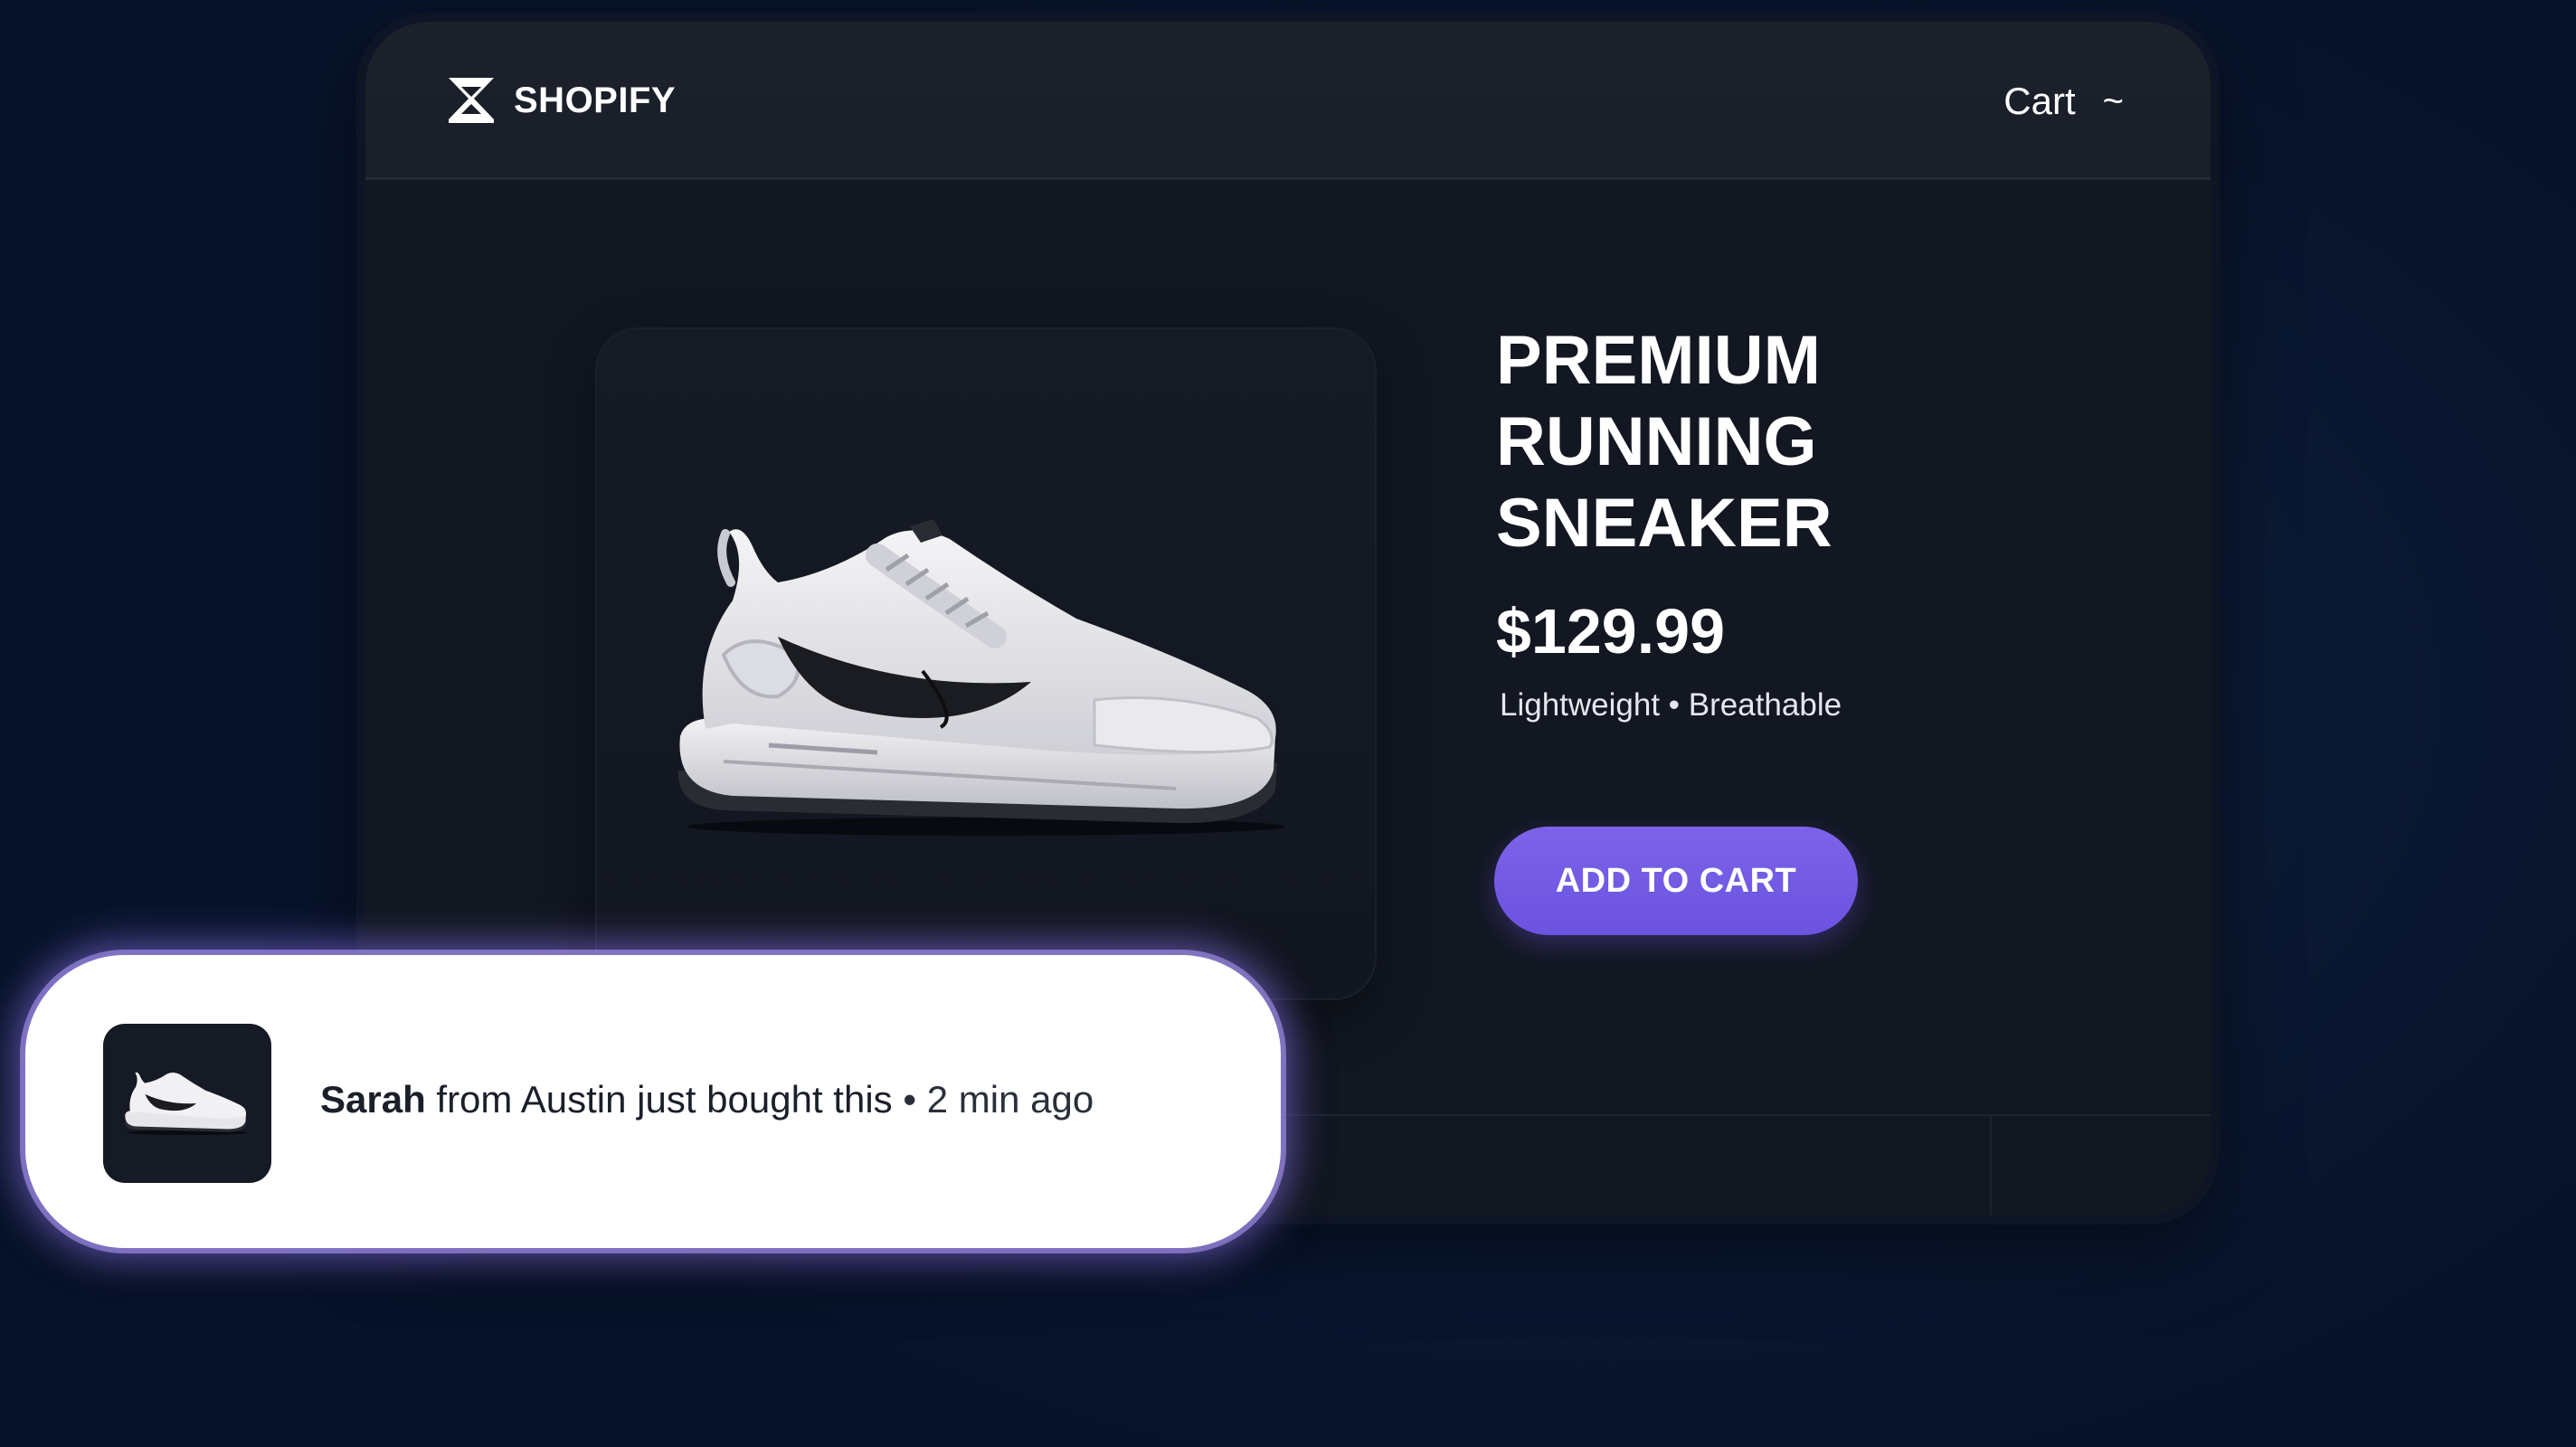 This screenshot has height=1447, width=2576. I want to click on sneaker-thumbnail-icon, so click(186, 1103).